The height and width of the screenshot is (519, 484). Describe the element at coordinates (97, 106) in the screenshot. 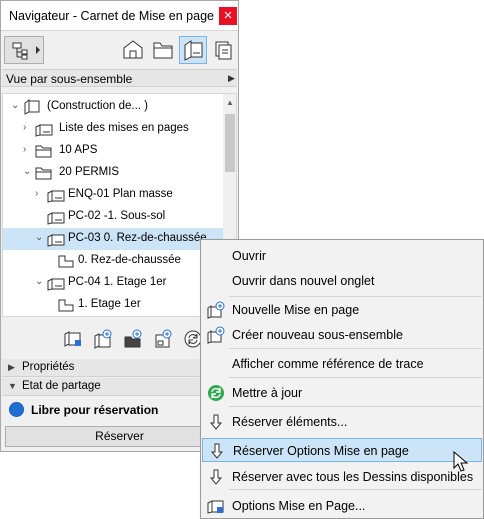

I see `tree-row-label: (Construction de... )` at that location.